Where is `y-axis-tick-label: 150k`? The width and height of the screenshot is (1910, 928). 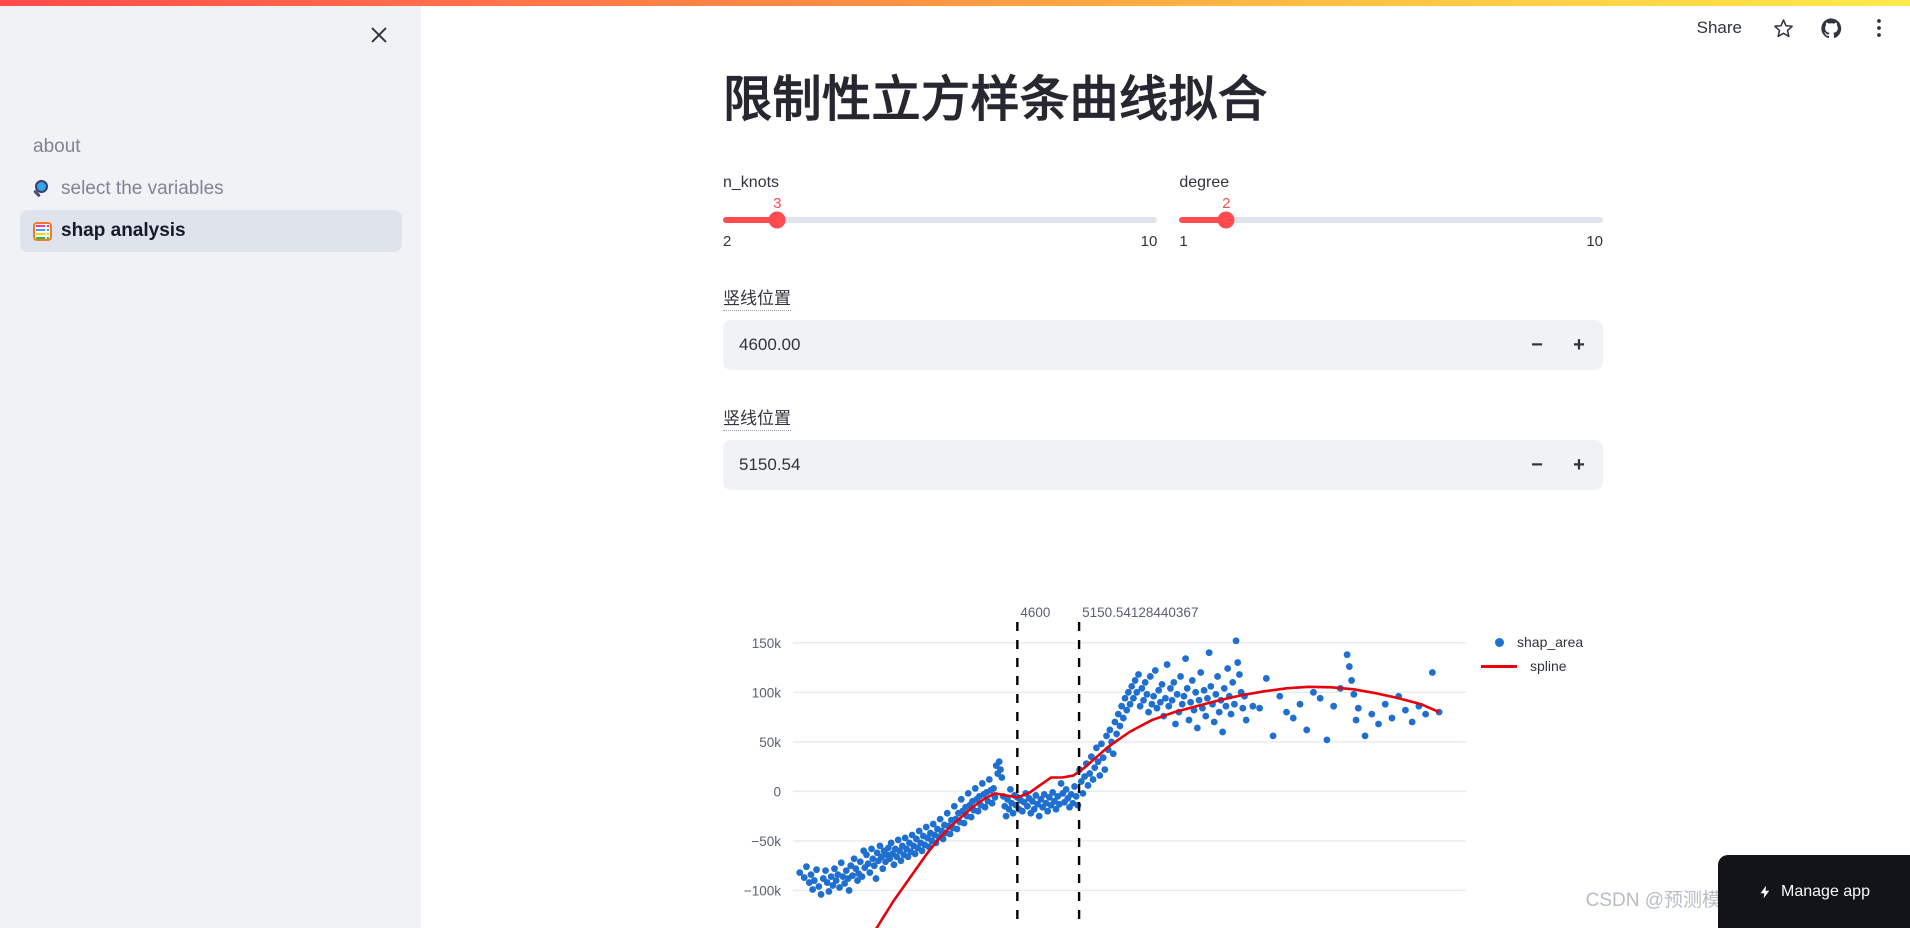
y-axis-tick-label: 150k is located at coordinates (767, 643).